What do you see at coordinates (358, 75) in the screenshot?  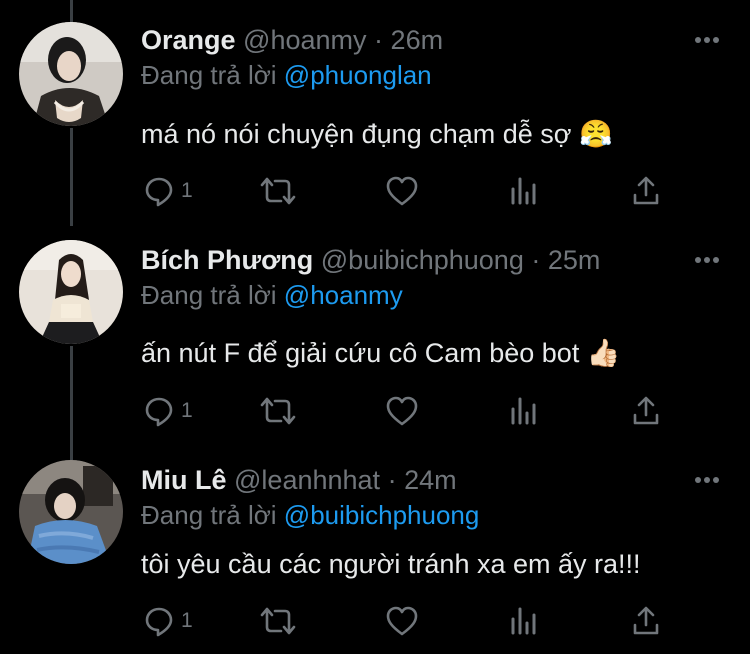 I see `replying-to-mention: @phuonglan` at bounding box center [358, 75].